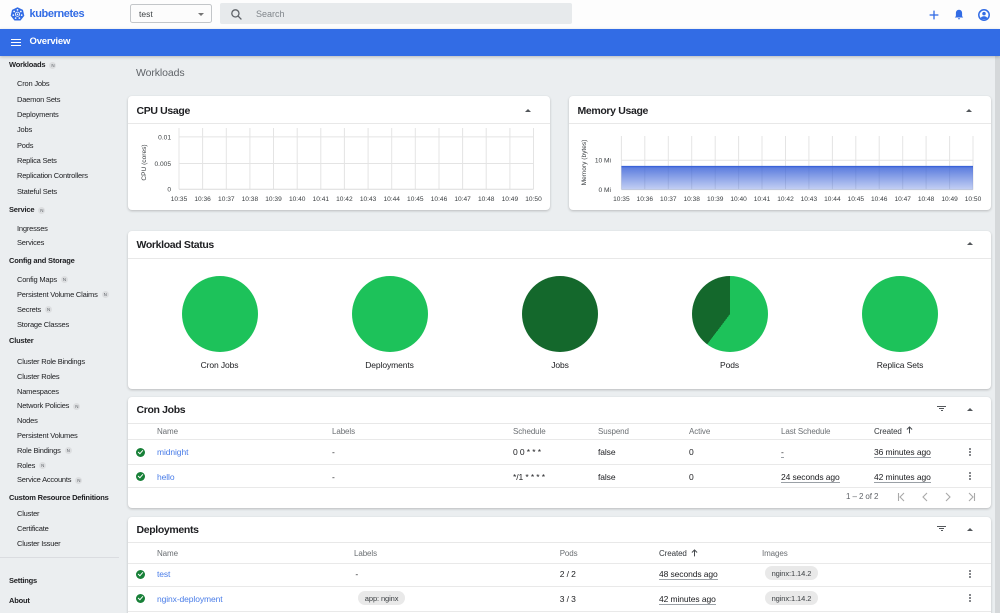  Describe the element at coordinates (169, 190) in the screenshot. I see `svg-text: 0` at that location.